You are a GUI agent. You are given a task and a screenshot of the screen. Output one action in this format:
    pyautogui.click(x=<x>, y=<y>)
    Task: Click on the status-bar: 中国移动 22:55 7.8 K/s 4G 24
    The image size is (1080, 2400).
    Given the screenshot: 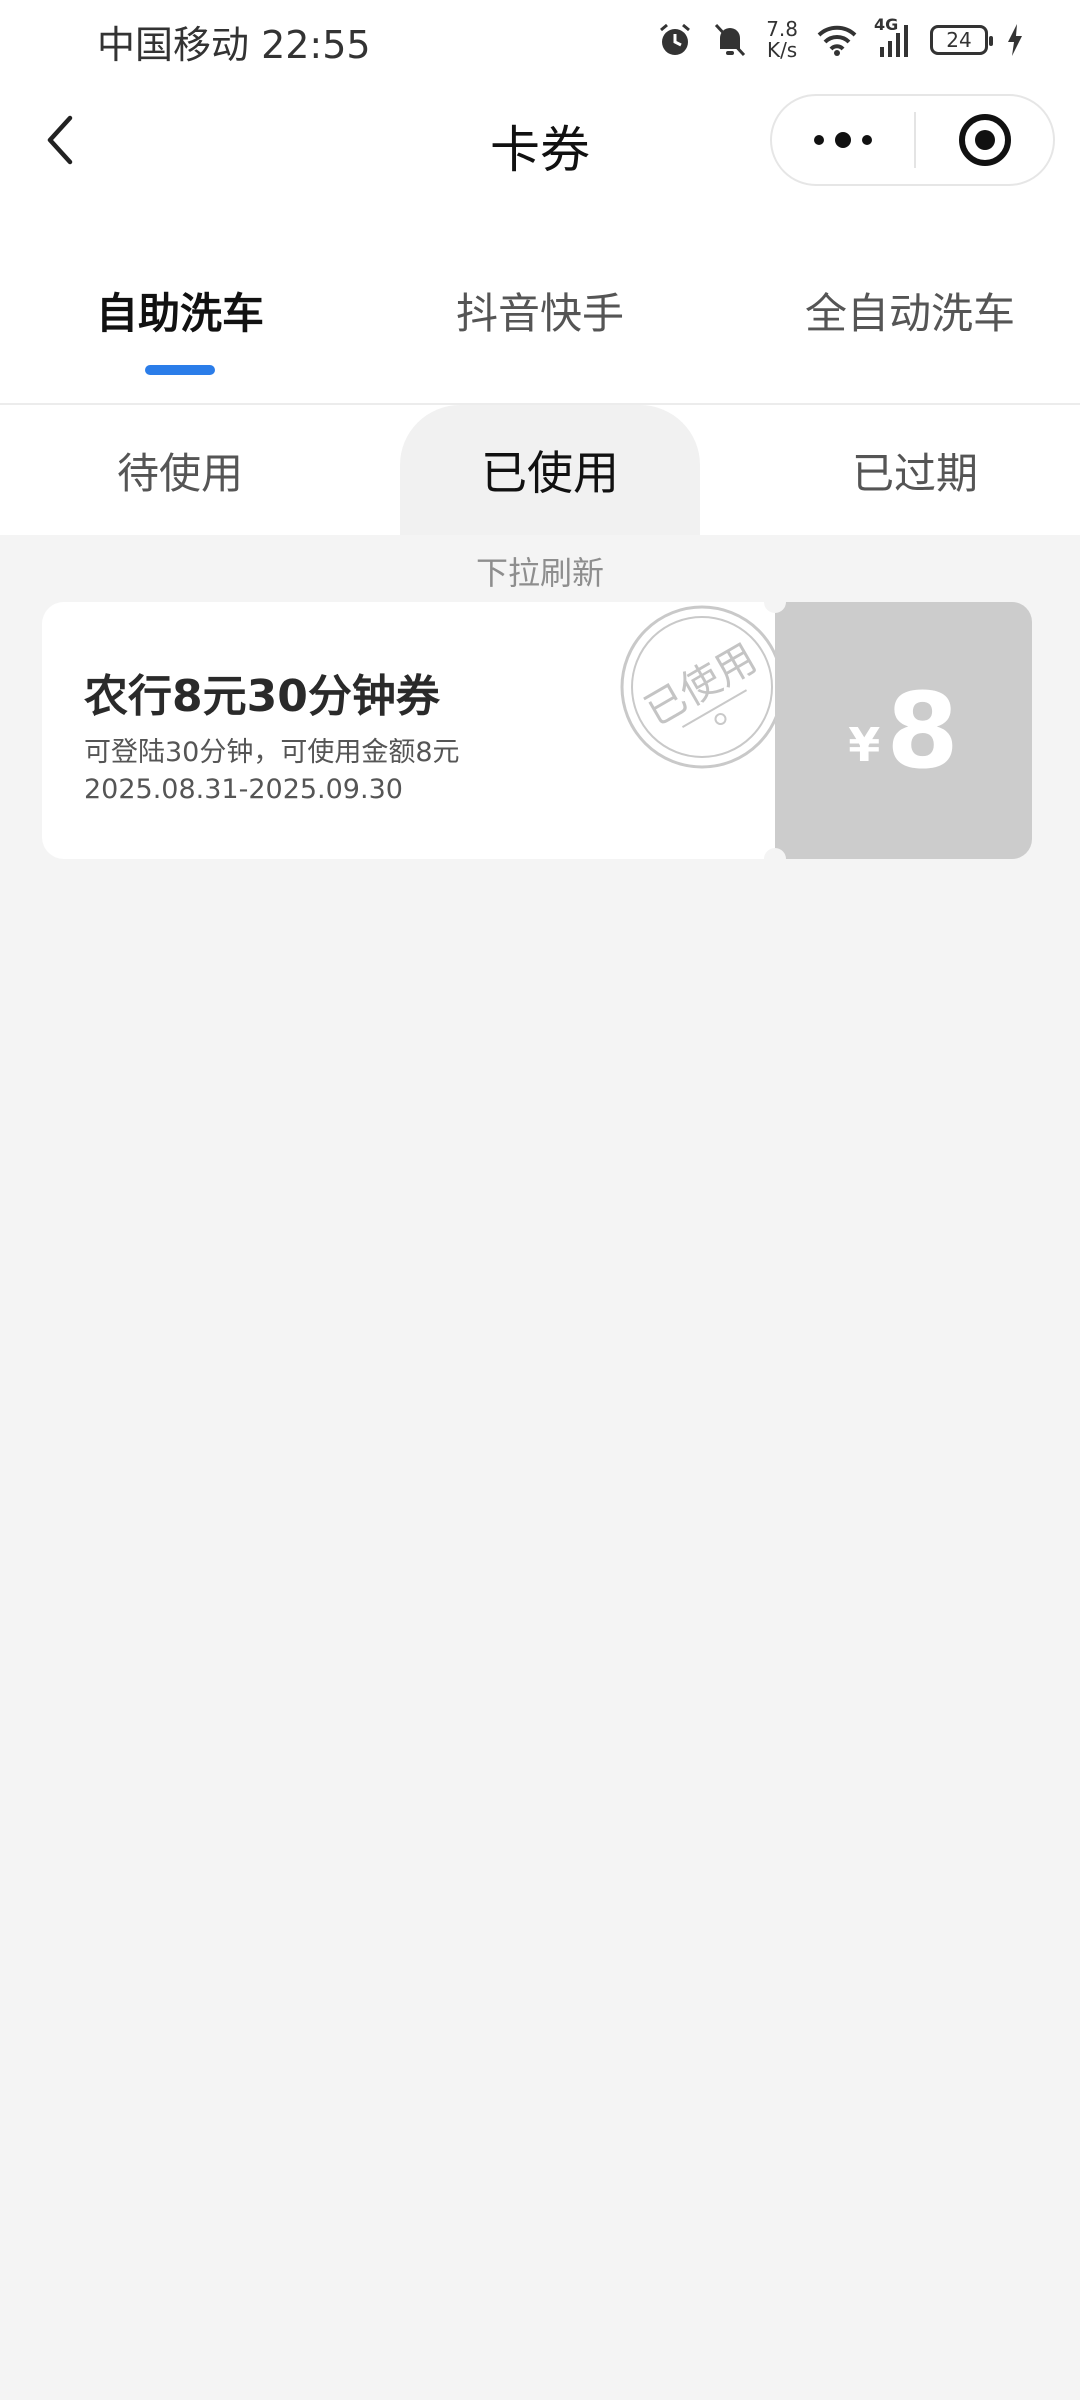 What is the action you would take?
    pyautogui.click(x=540, y=40)
    